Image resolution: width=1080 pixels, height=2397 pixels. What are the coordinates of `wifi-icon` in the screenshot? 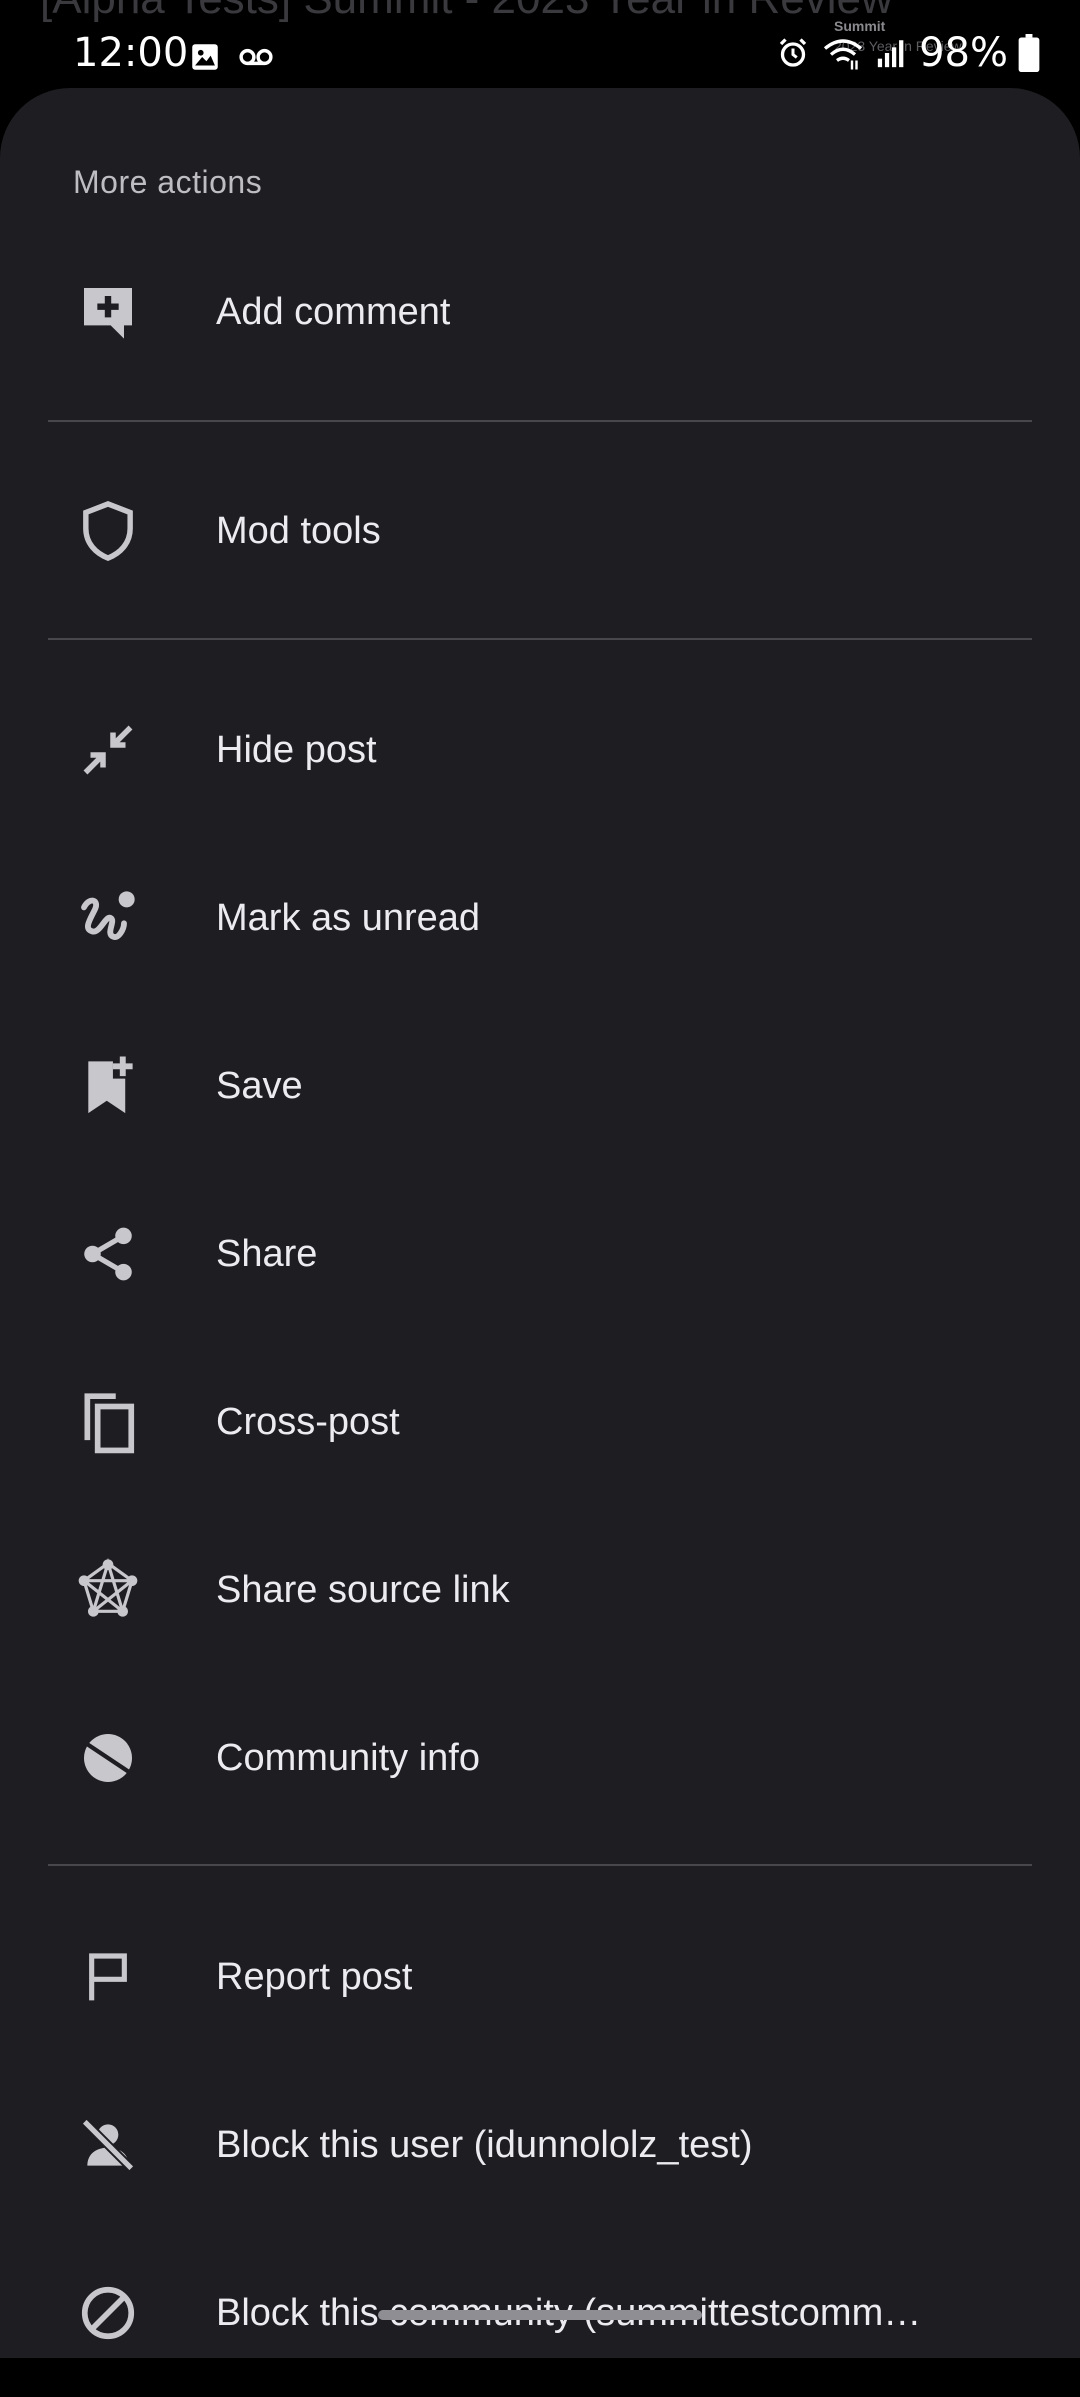 It's located at (843, 53).